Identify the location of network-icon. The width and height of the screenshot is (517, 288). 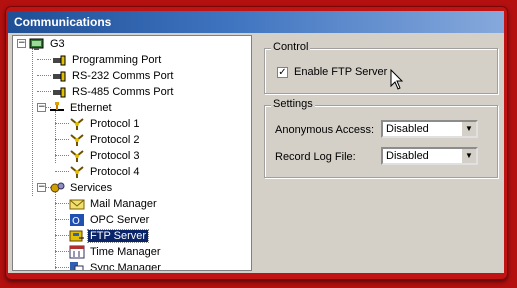
(57, 108).